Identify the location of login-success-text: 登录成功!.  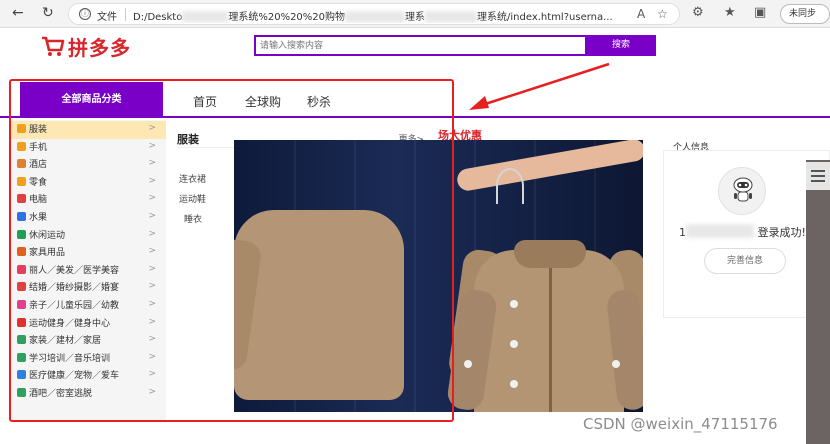
(781, 232).